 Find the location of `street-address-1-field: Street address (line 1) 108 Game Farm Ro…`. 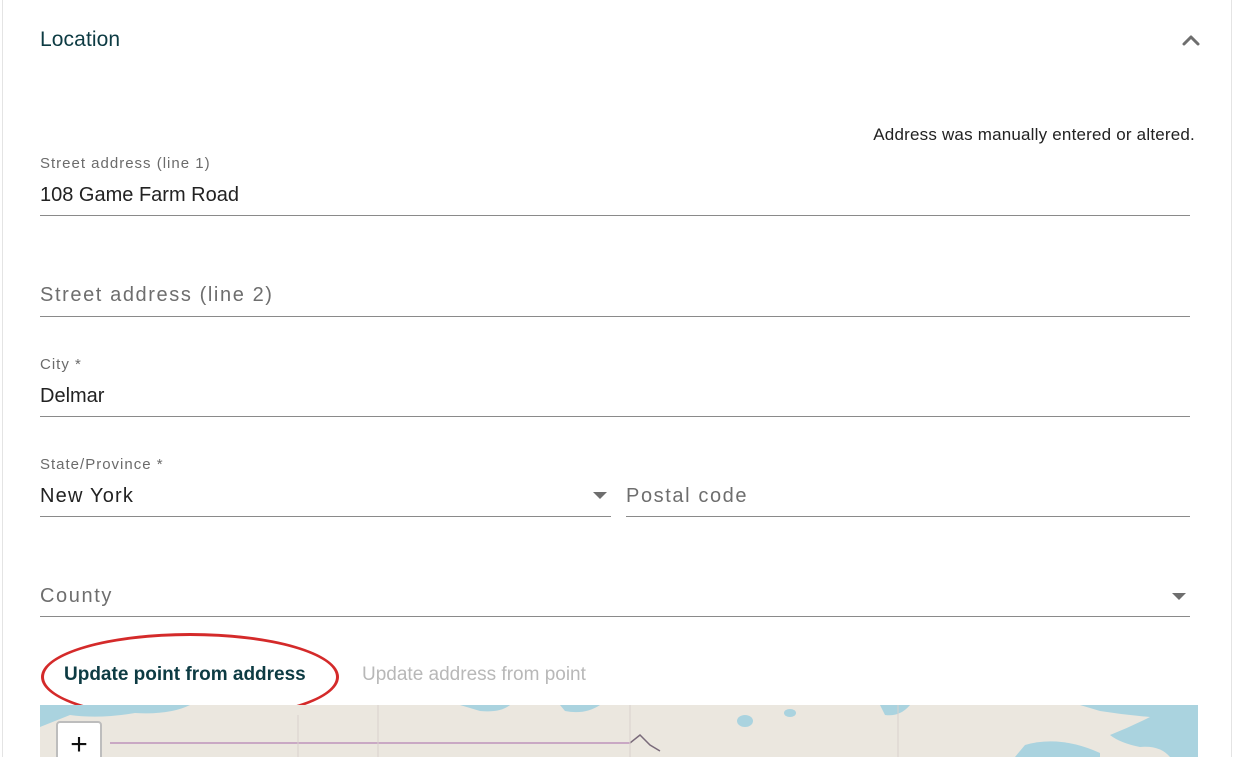

street-address-1-field: Street address (line 1) 108 Game Farm Ro… is located at coordinates (615, 184).